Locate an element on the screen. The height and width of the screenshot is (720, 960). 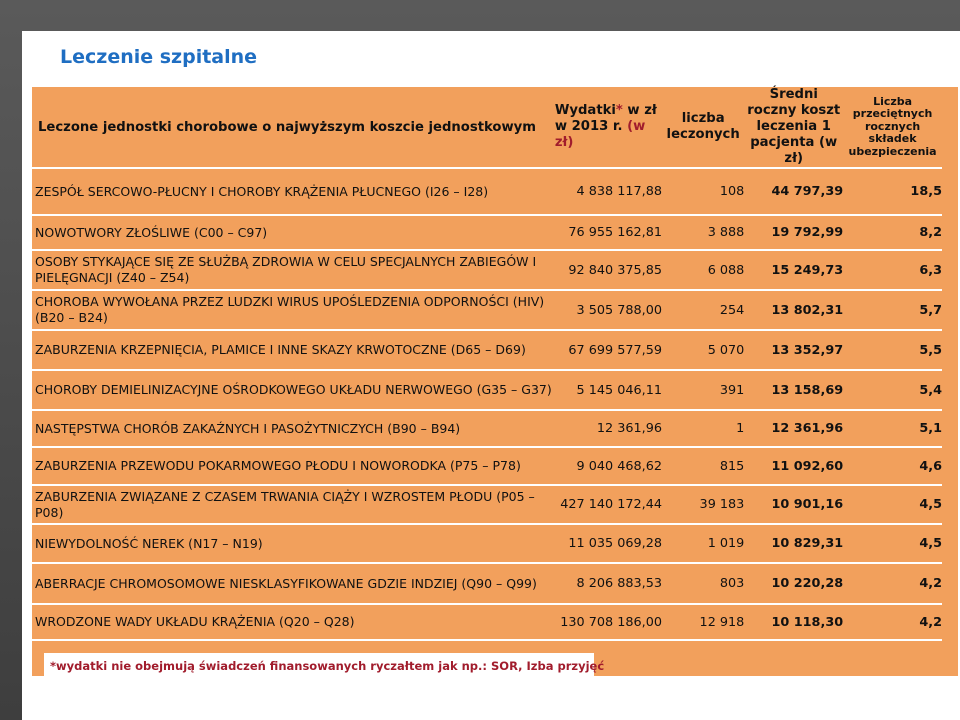
header-expenses: Wydatki* w zł w 2013 r. (w zł) is located at coordinates (607, 127).